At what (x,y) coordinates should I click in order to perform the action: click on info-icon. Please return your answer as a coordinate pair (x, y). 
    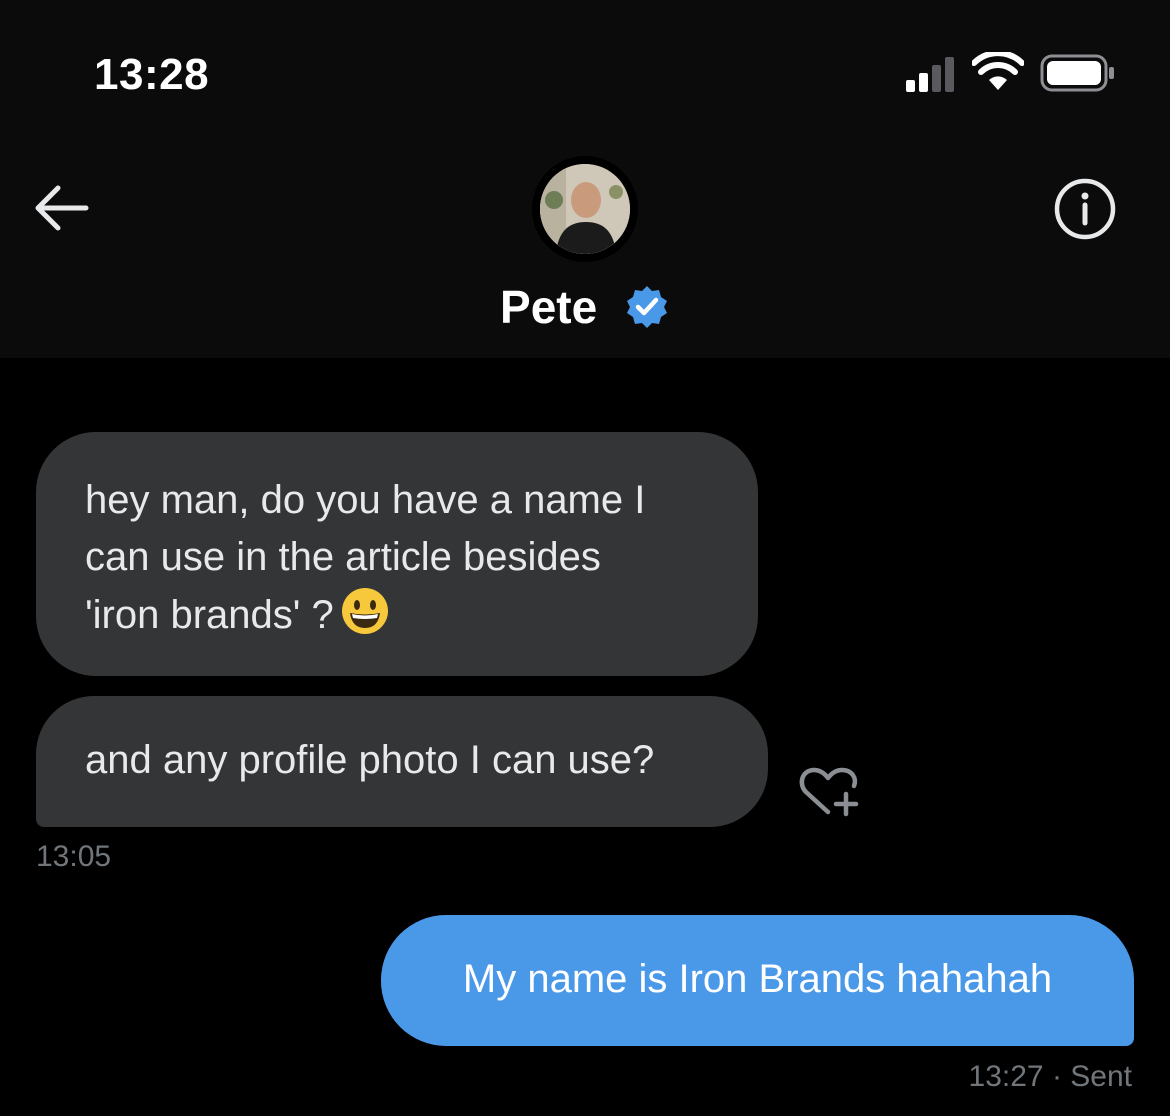
    Looking at the image, I should click on (1085, 209).